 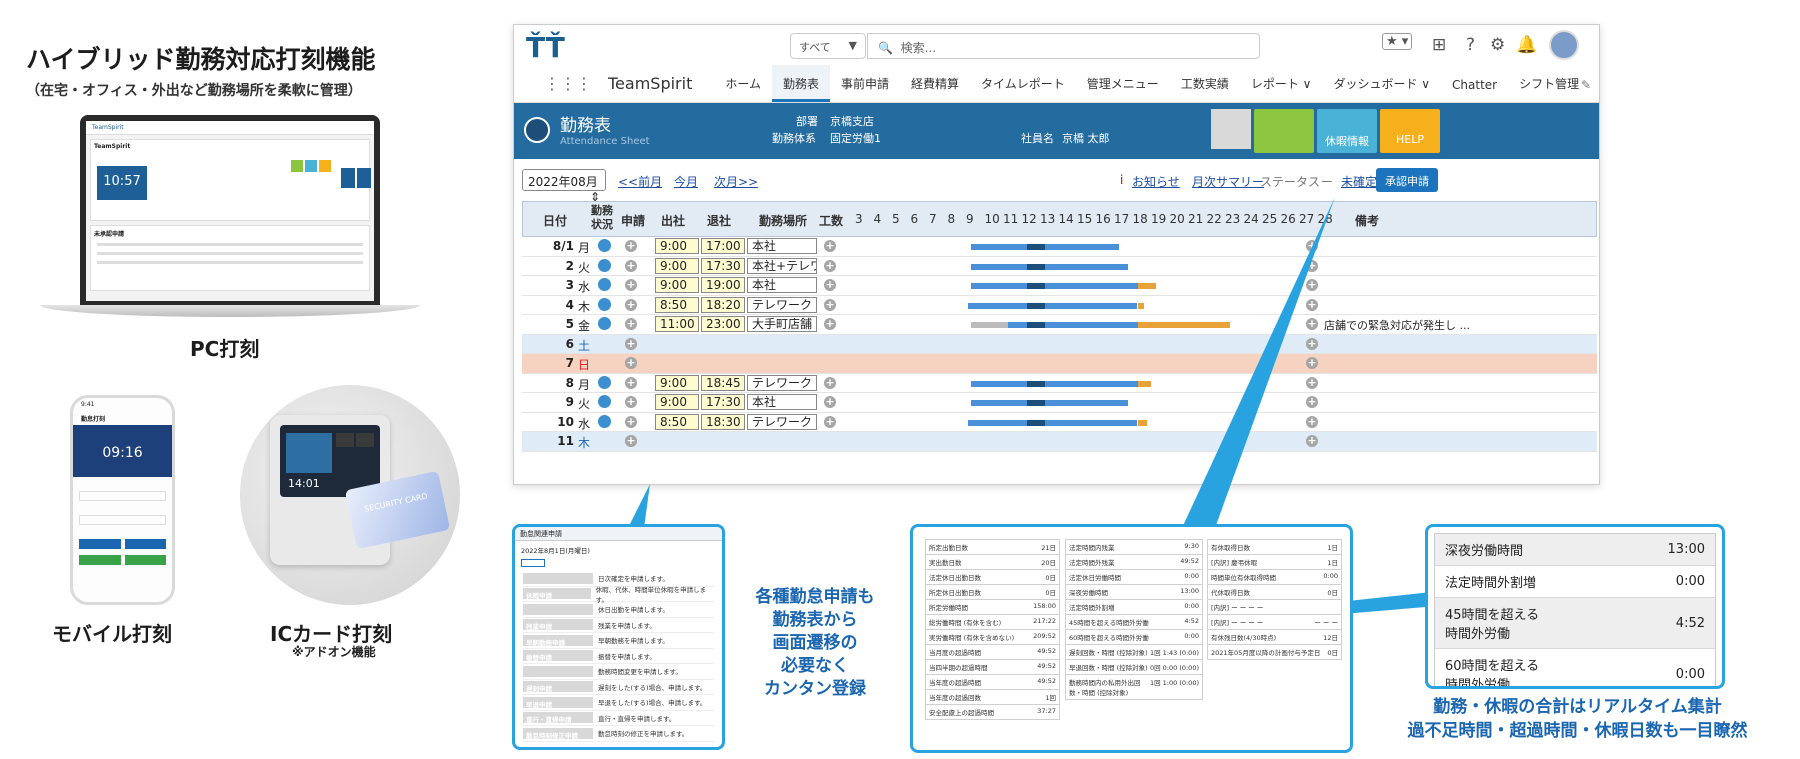 What do you see at coordinates (992, 607) in the screenshot?
I see `summary-row: 所定労働時間 158:00` at bounding box center [992, 607].